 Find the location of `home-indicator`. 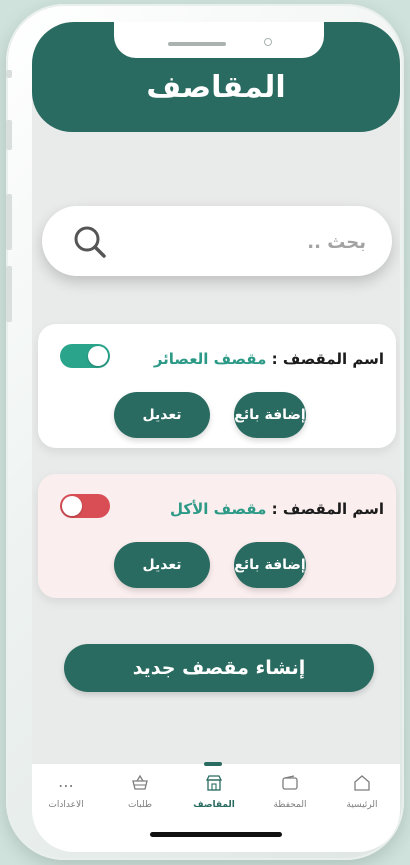

home-indicator is located at coordinates (216, 834).